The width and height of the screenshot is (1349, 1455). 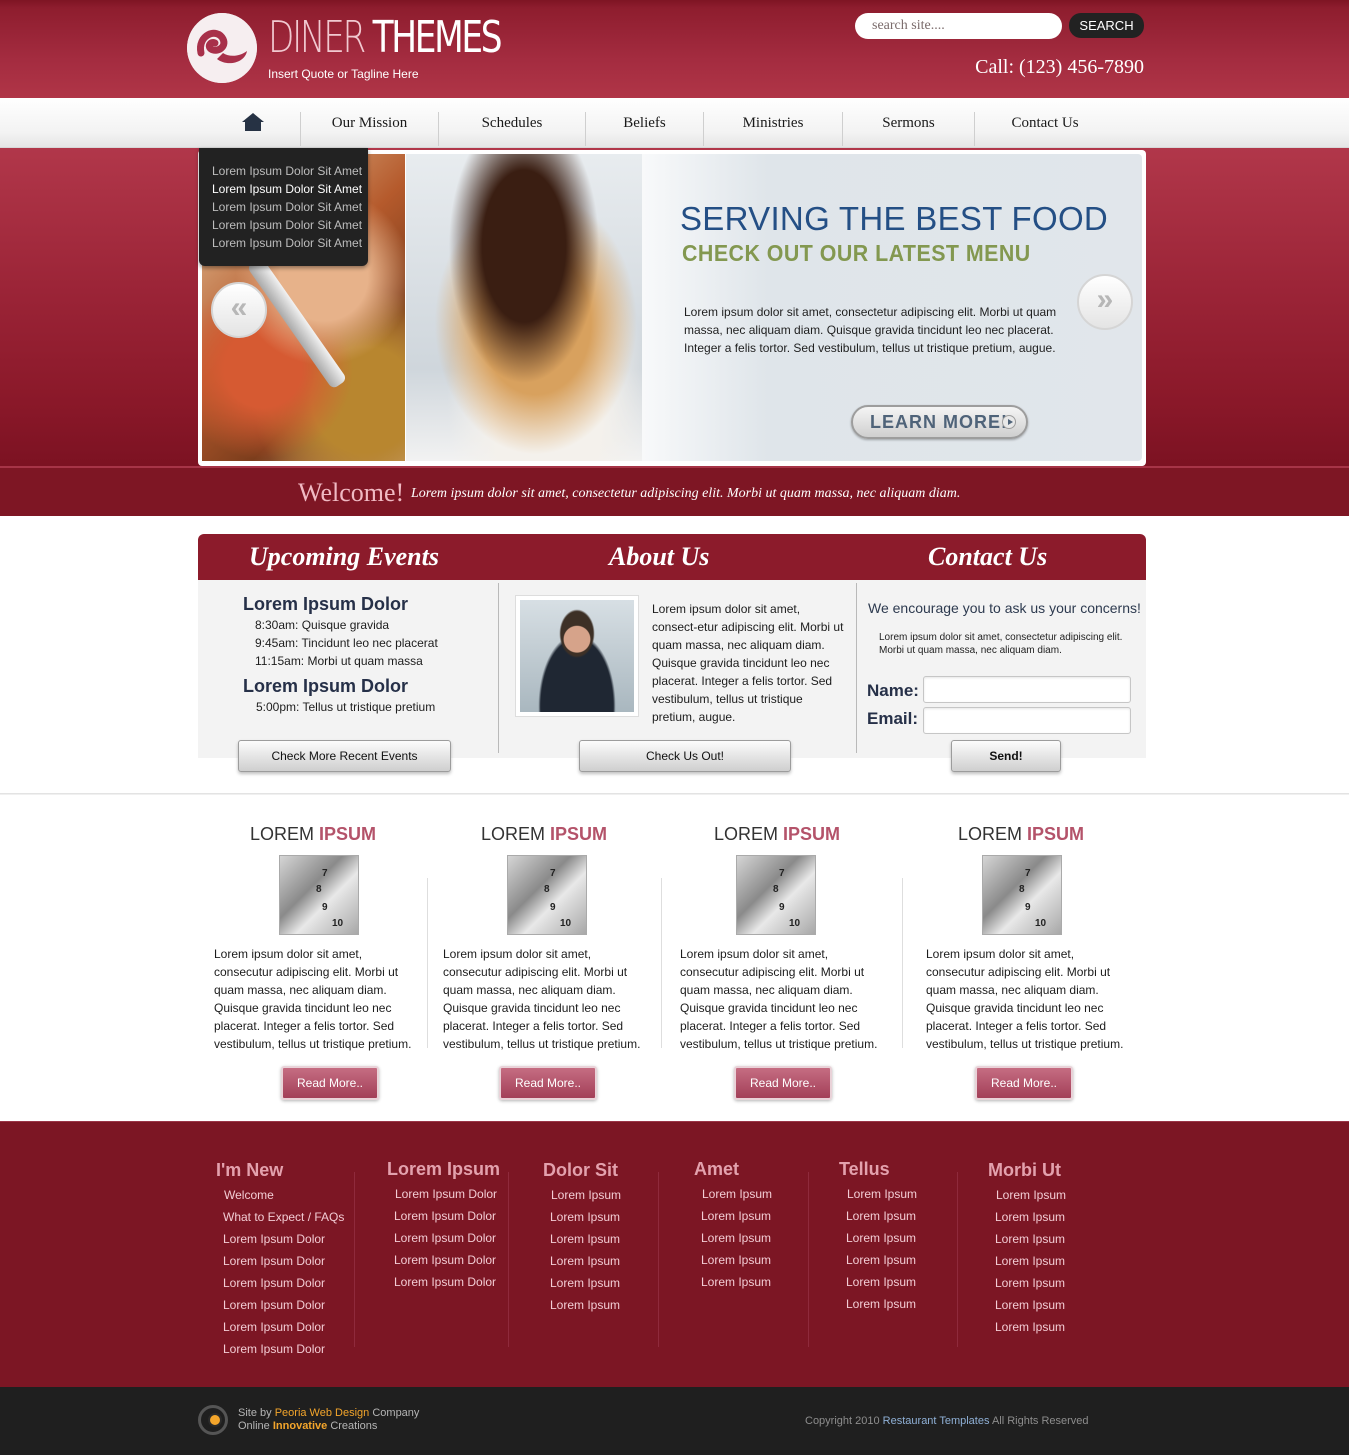 What do you see at coordinates (249, 1195) in the screenshot?
I see `footer-link: Welcome` at bounding box center [249, 1195].